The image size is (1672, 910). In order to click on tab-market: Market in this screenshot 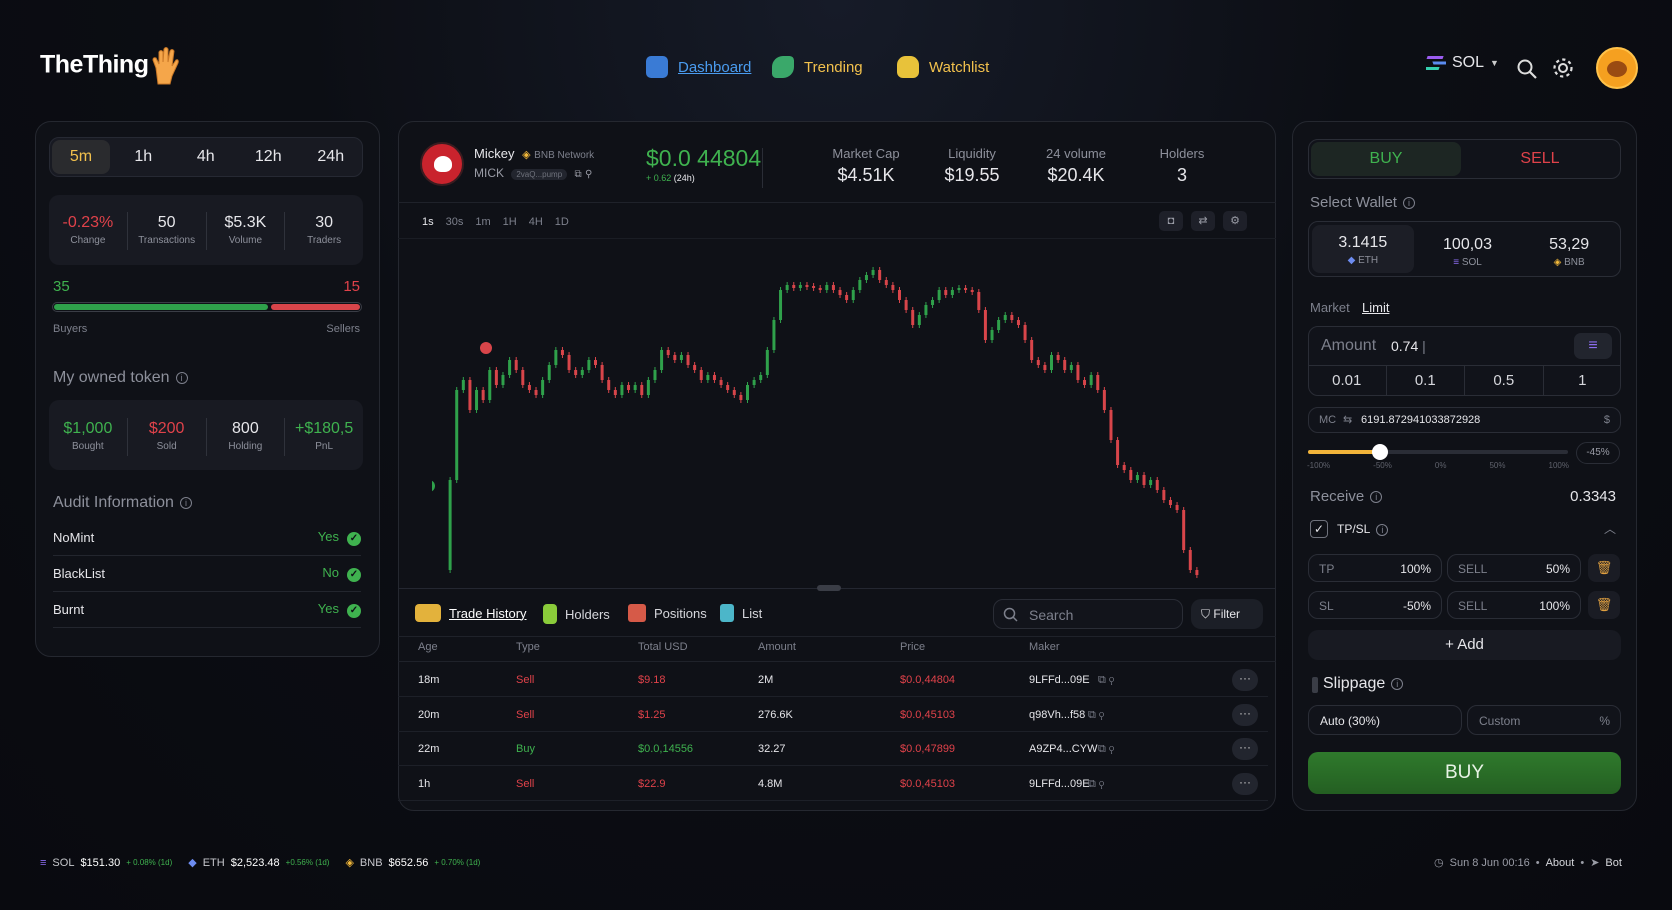, I will do `click(1330, 307)`.